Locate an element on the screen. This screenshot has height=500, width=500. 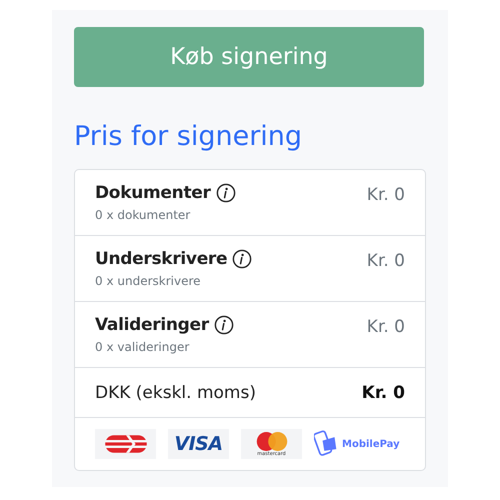
dankort-logo is located at coordinates (125, 444).